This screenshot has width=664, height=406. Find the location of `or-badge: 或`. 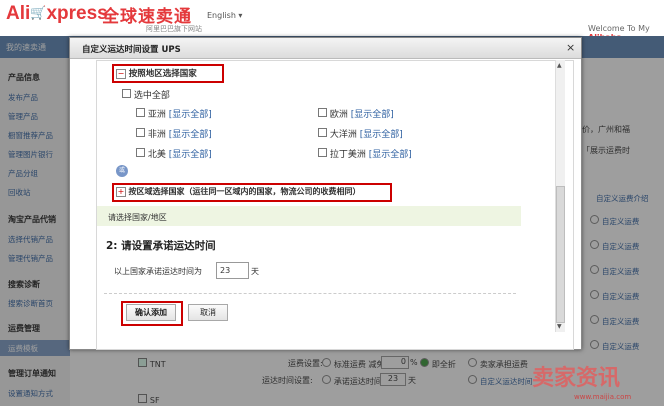

or-badge: 或 is located at coordinates (122, 171).